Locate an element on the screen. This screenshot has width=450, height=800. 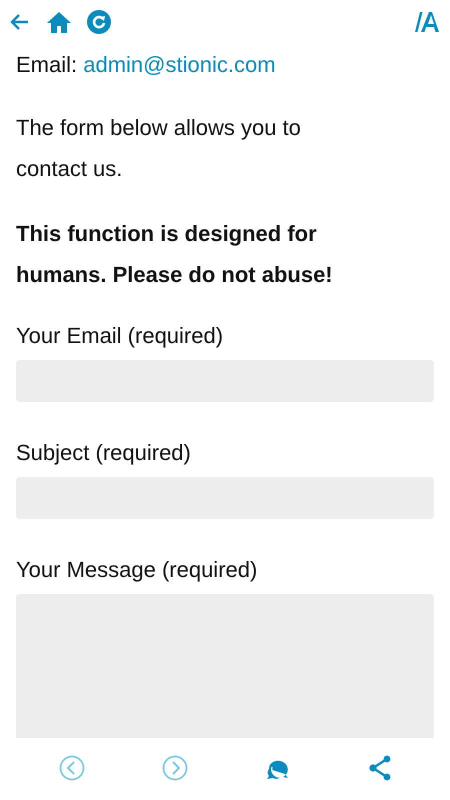
field-label: Your Email (required) is located at coordinates (120, 336).